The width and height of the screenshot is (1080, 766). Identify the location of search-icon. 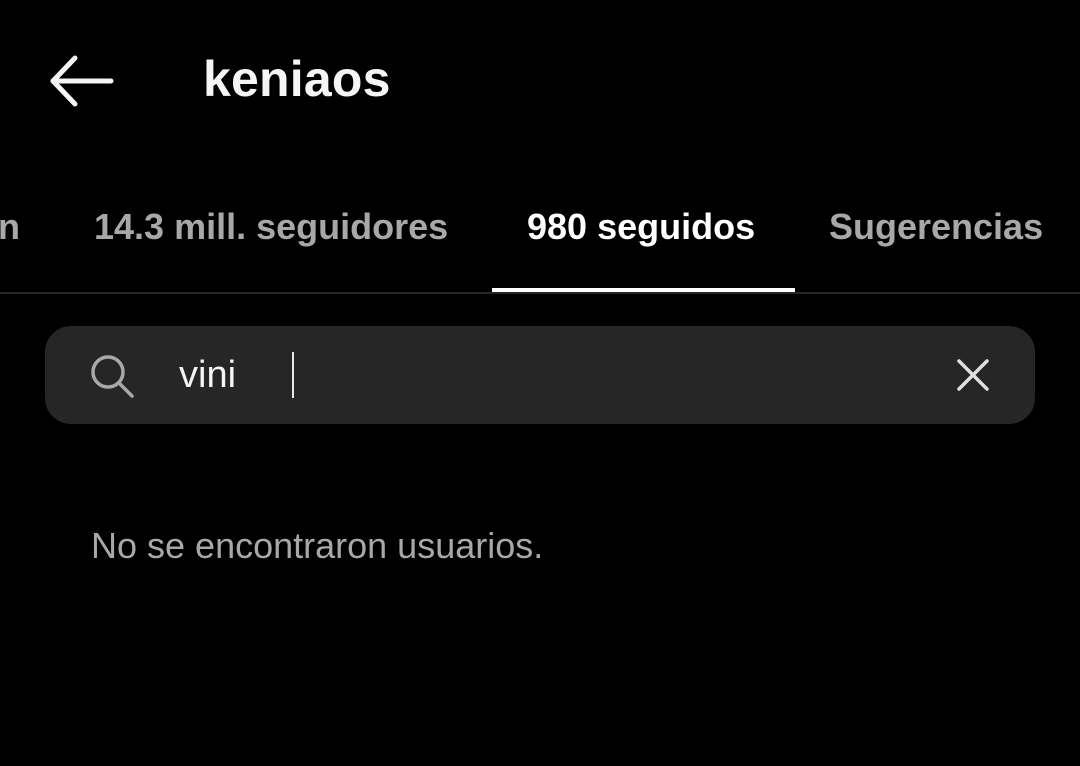
(112, 376).